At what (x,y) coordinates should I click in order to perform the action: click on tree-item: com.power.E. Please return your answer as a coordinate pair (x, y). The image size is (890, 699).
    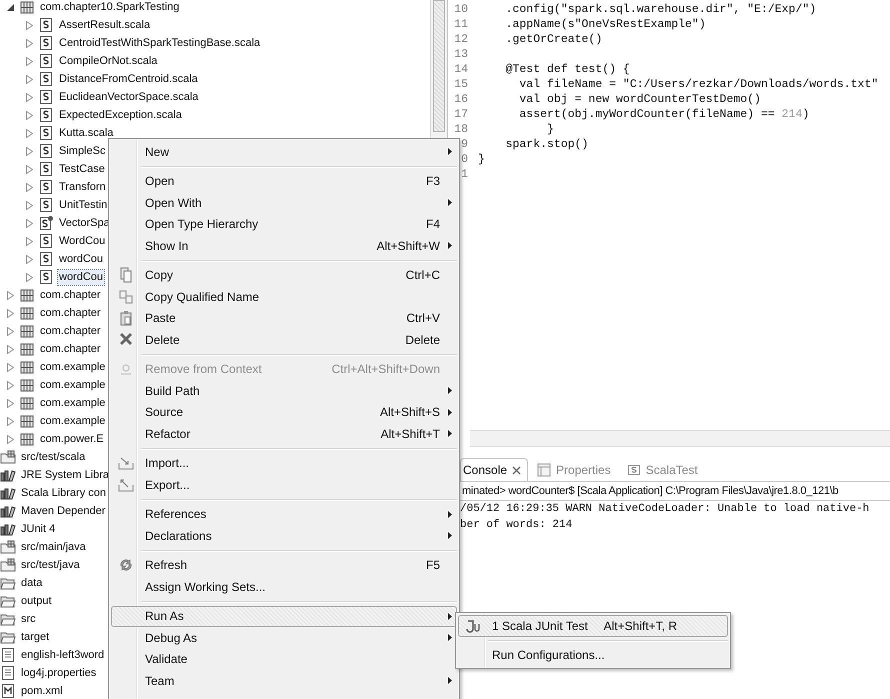
    Looking at the image, I should click on (72, 439).